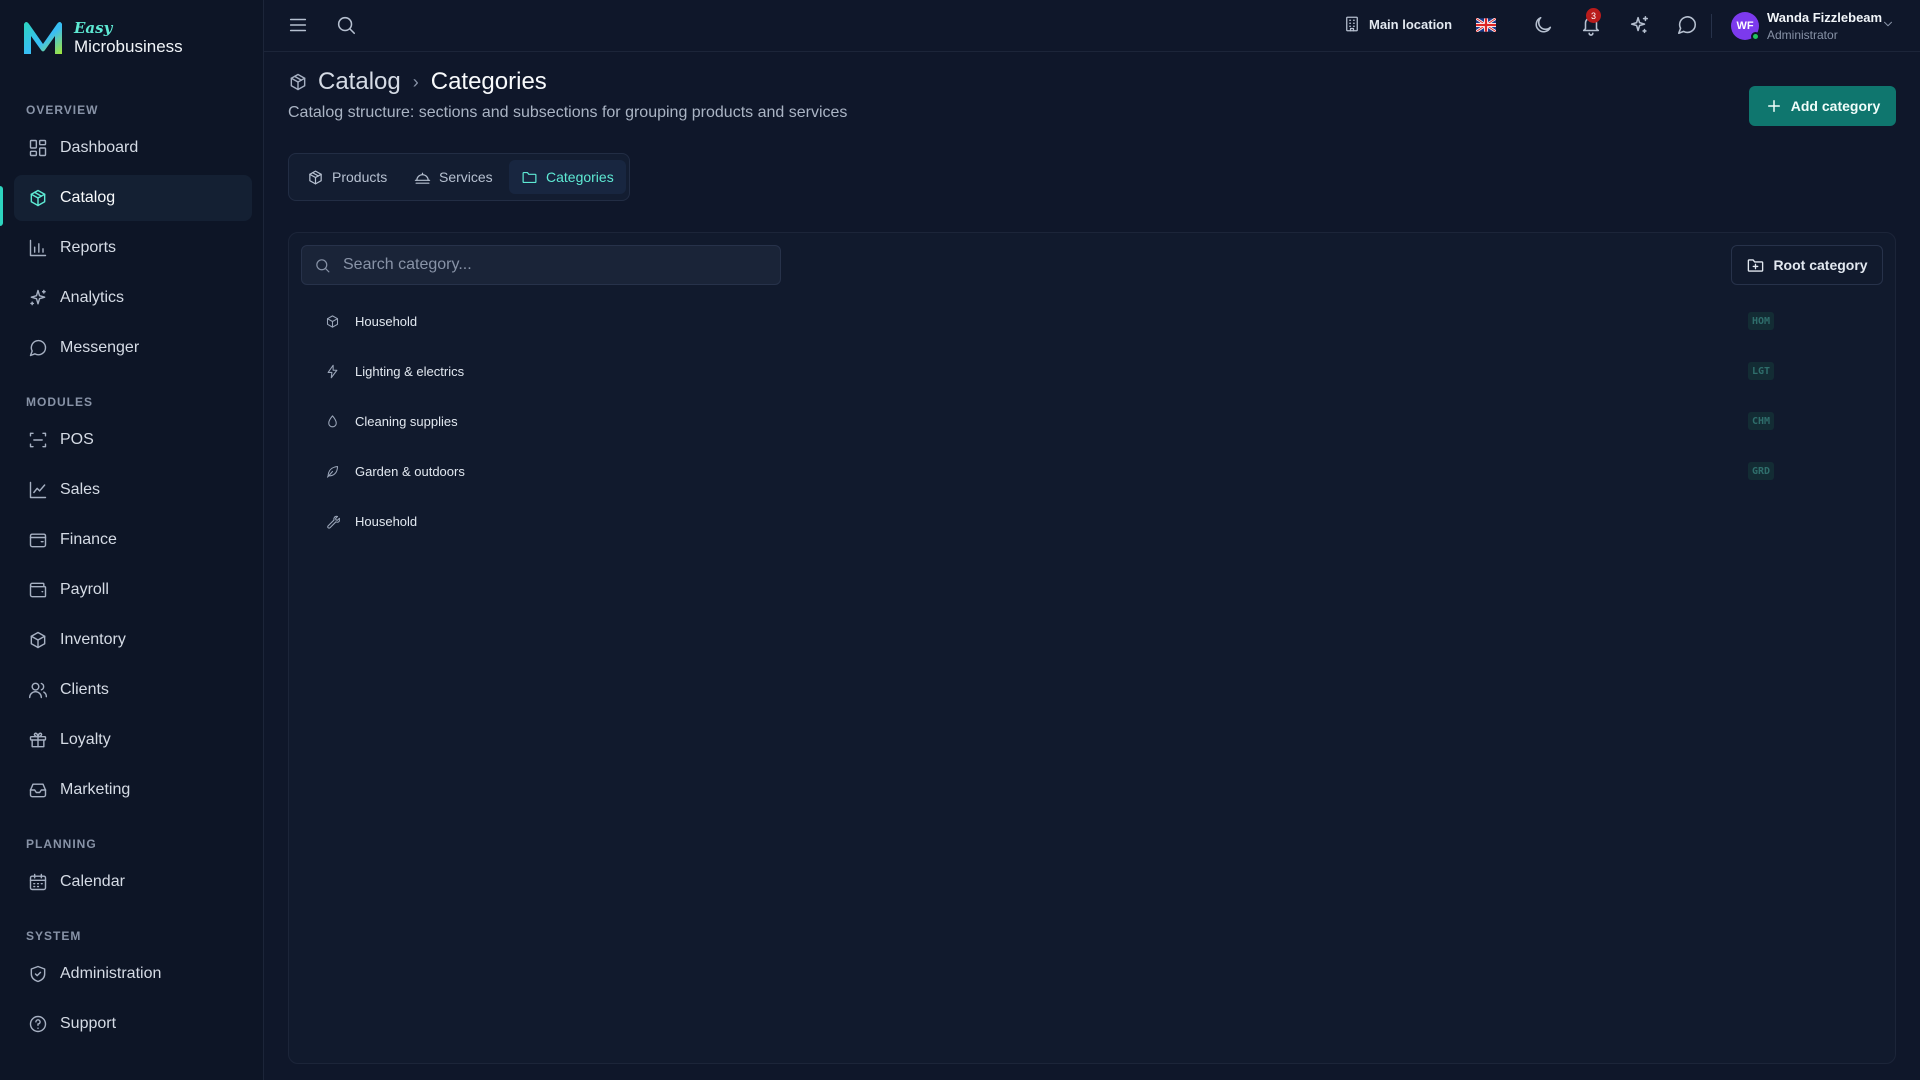 The height and width of the screenshot is (1080, 1920). Describe the element at coordinates (133, 298) in the screenshot. I see `sidebar-item-analytics: Analytics` at that location.